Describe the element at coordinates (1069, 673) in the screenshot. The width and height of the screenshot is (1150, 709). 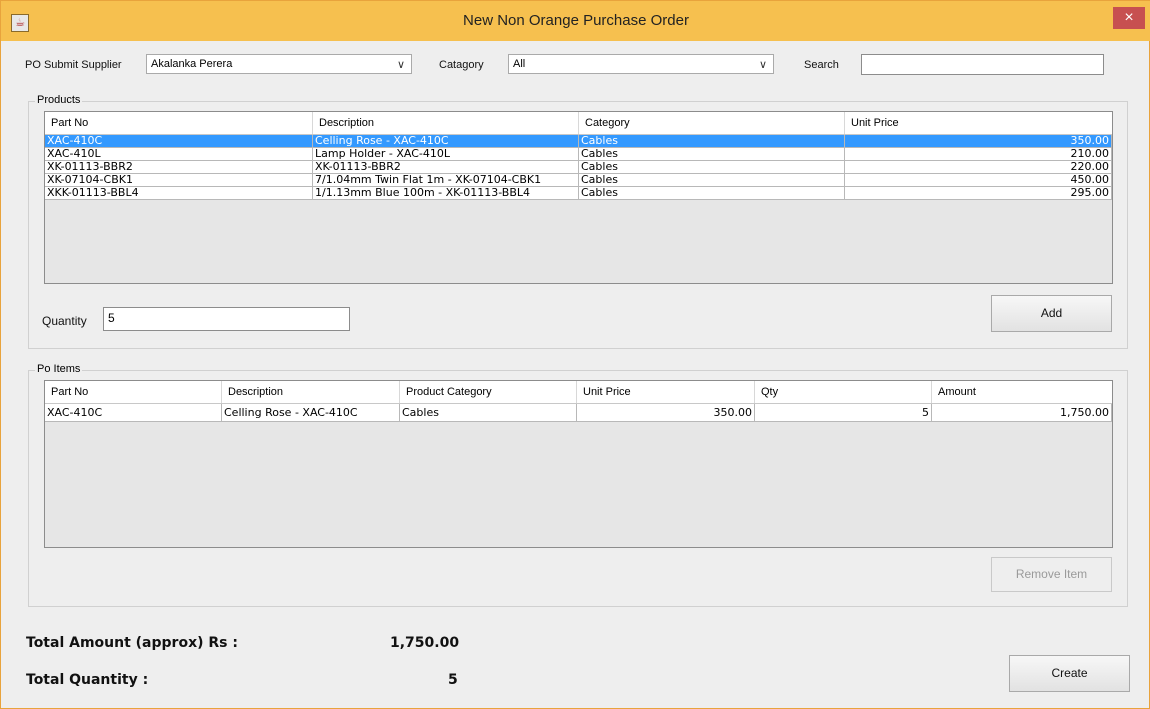
I see `create-button: Create` at that location.